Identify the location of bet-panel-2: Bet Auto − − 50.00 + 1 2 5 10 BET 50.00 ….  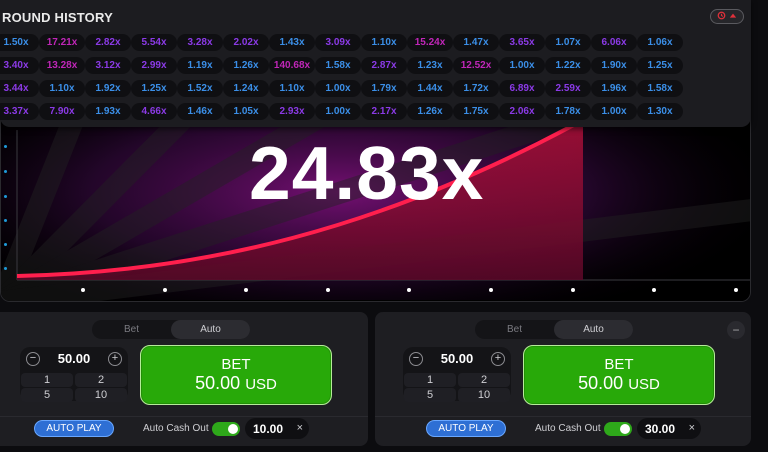
(563, 379).